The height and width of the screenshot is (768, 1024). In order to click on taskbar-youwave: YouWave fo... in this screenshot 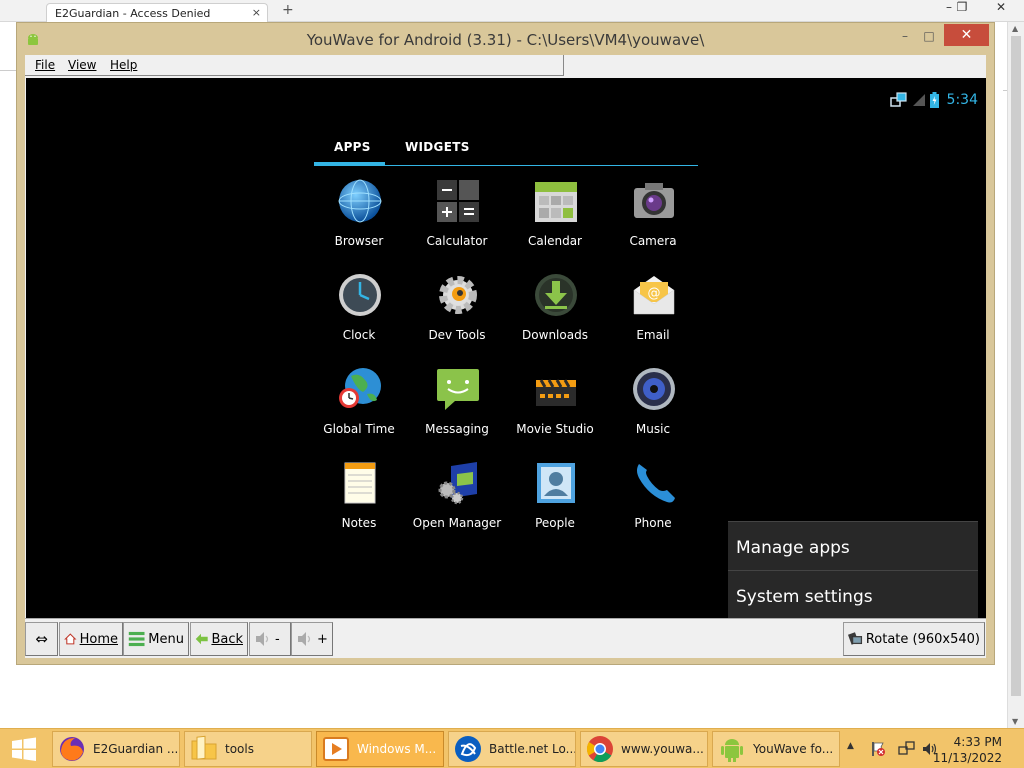, I will do `click(776, 749)`.